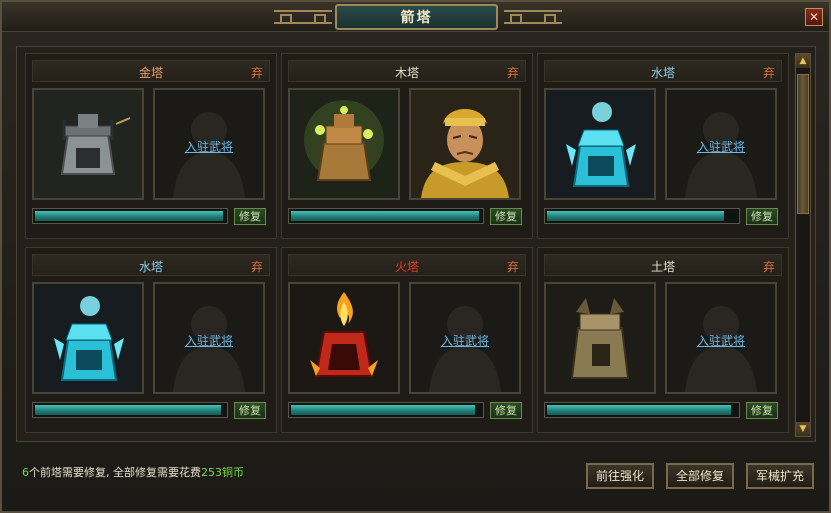 The image size is (831, 513). Describe the element at coordinates (814, 17) in the screenshot. I see `close-button: ✕` at that location.